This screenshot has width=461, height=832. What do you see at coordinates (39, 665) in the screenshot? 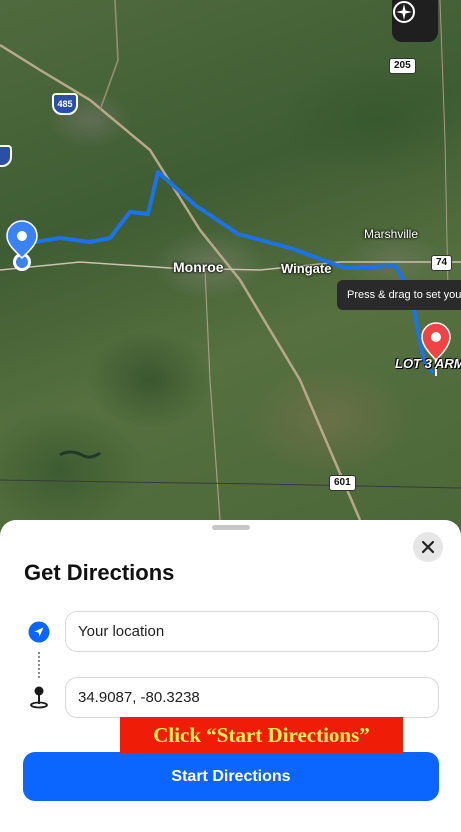
I see `route-connector` at bounding box center [39, 665].